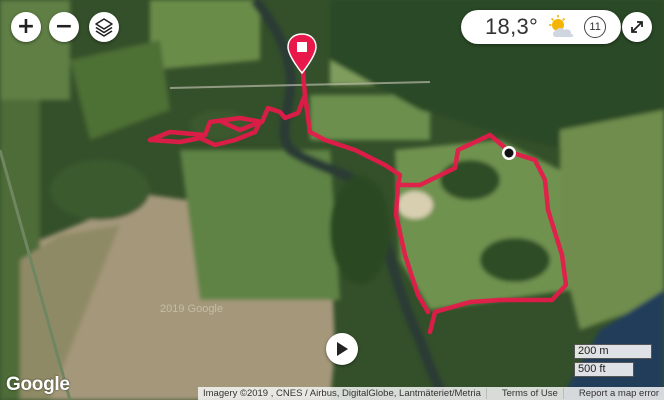 This screenshot has width=664, height=400. Describe the element at coordinates (302, 53) in the screenshot. I see `stop-pin-icon` at that location.